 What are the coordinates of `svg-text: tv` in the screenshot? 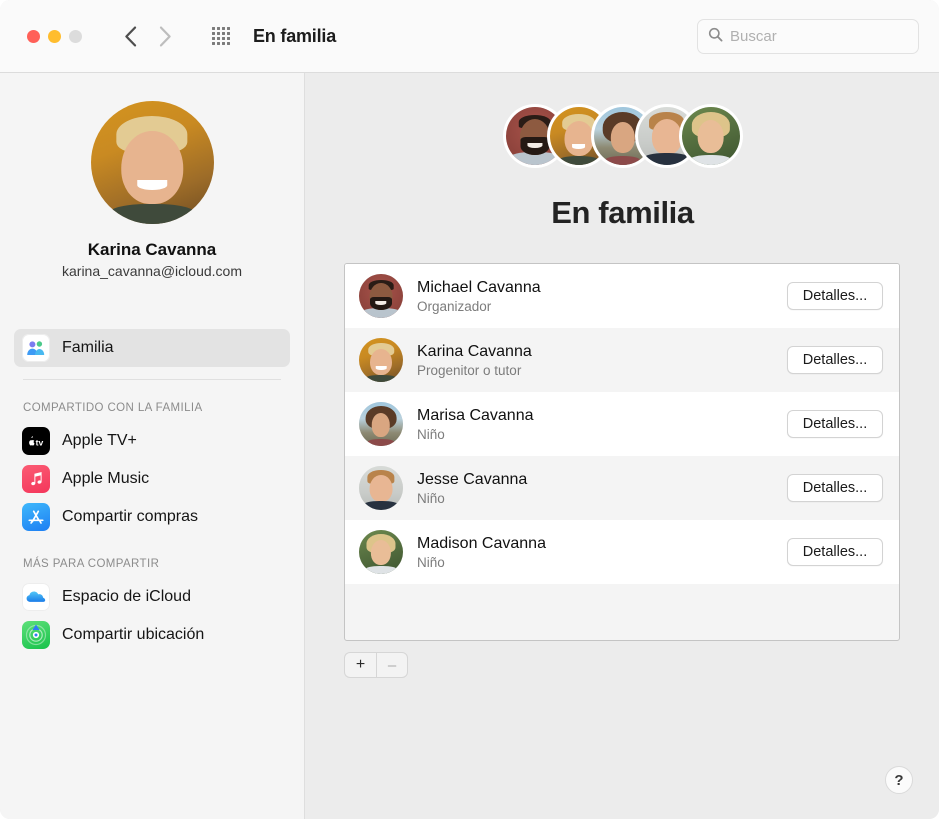 It's located at (40, 442).